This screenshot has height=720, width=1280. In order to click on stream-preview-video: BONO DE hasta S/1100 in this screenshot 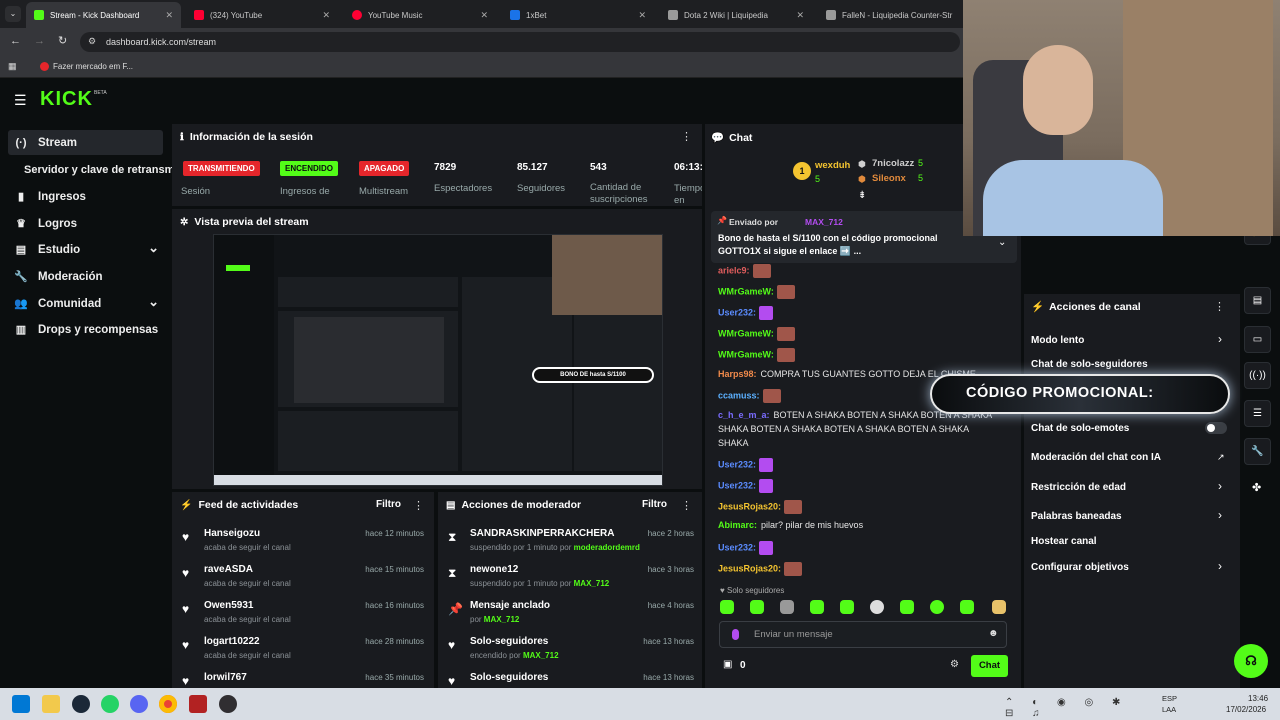, I will do `click(438, 360)`.